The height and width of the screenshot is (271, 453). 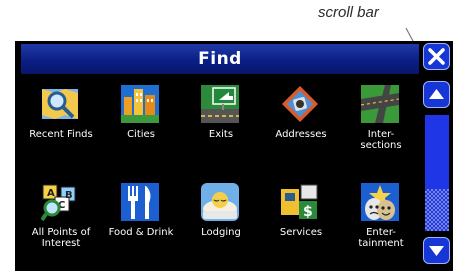 What do you see at coordinates (437, 152) in the screenshot?
I see `scrollbar-thumb` at bounding box center [437, 152].